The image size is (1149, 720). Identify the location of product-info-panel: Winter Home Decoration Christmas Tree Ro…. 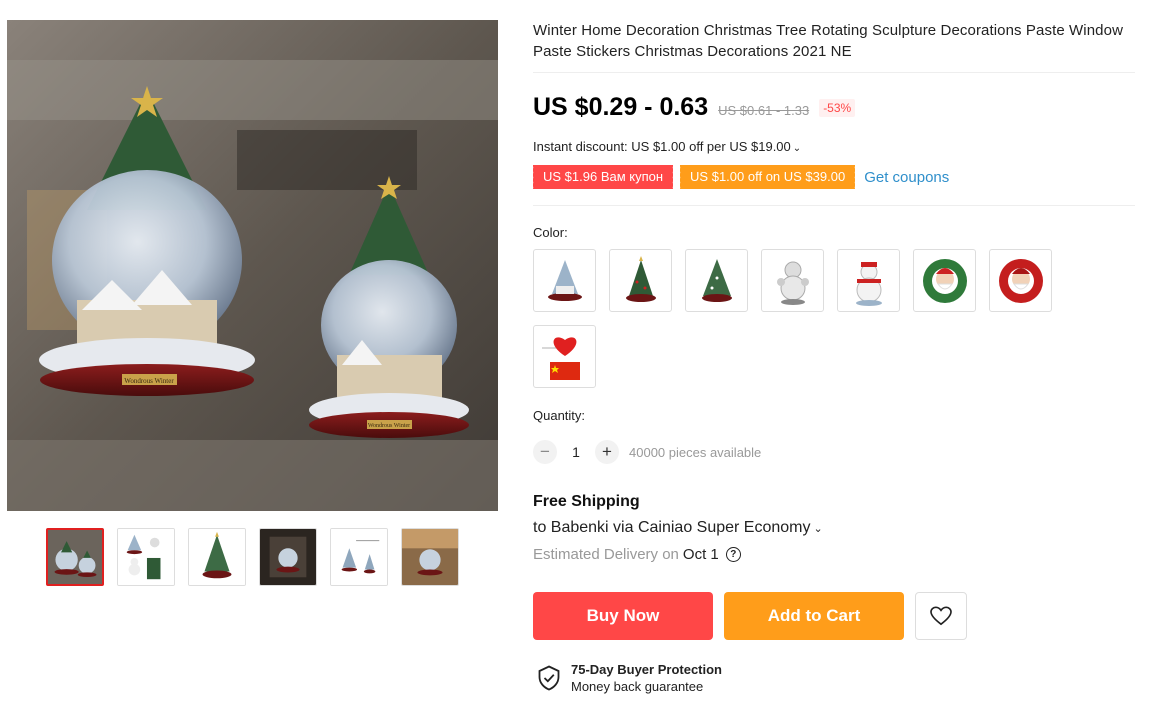
(834, 41).